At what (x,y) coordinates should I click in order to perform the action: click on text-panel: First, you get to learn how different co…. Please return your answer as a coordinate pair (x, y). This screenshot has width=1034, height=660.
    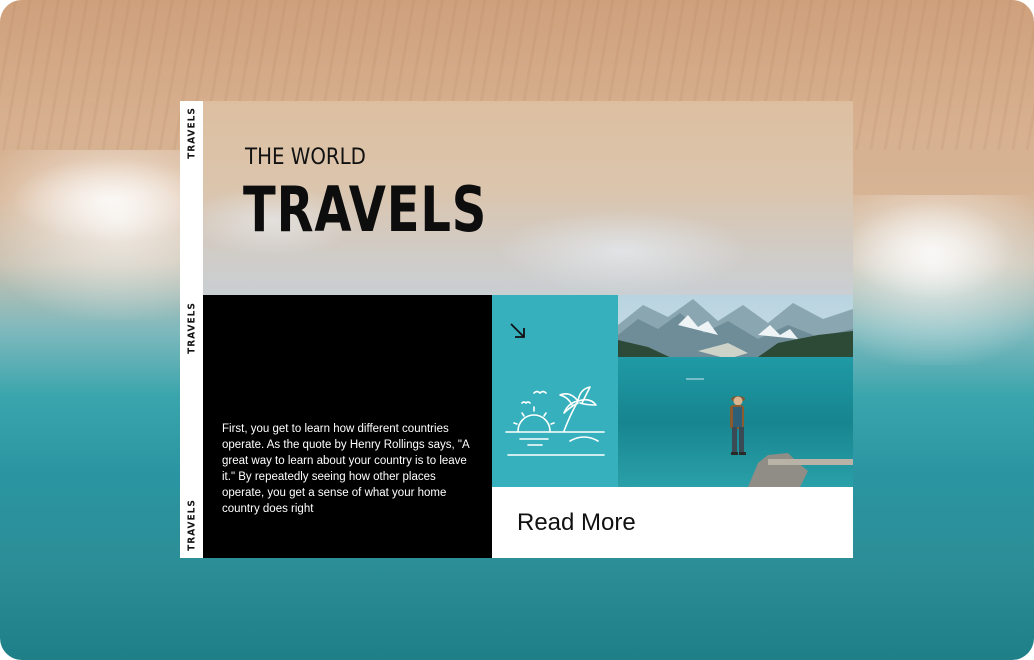
    Looking at the image, I should click on (347, 426).